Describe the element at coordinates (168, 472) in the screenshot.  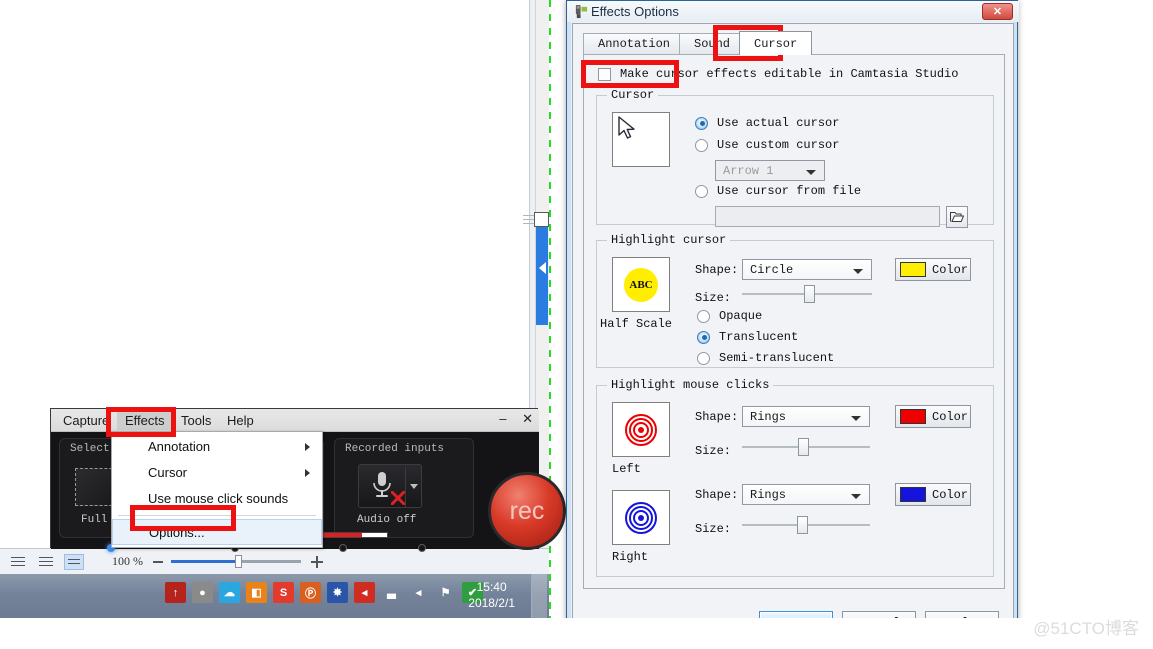
I see `menuitem-cursor-label: Cursor` at that location.